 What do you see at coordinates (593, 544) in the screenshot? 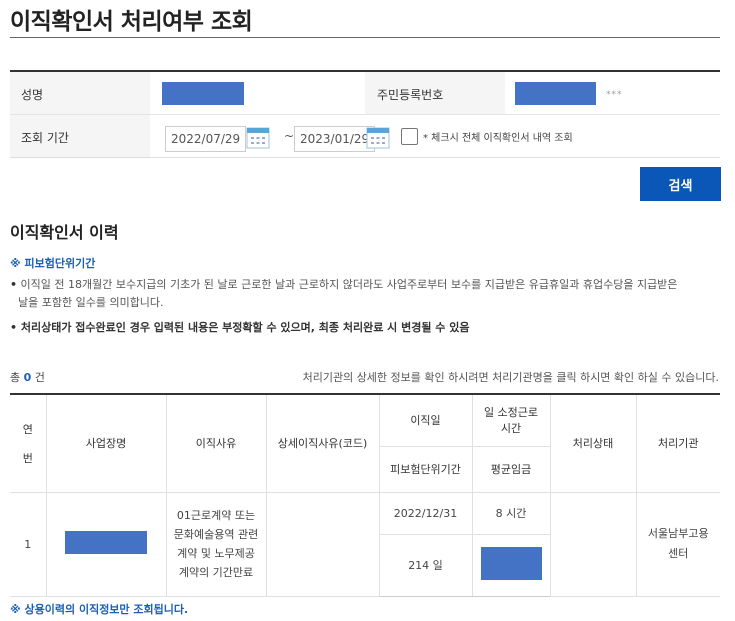
I see `status-cell` at bounding box center [593, 544].